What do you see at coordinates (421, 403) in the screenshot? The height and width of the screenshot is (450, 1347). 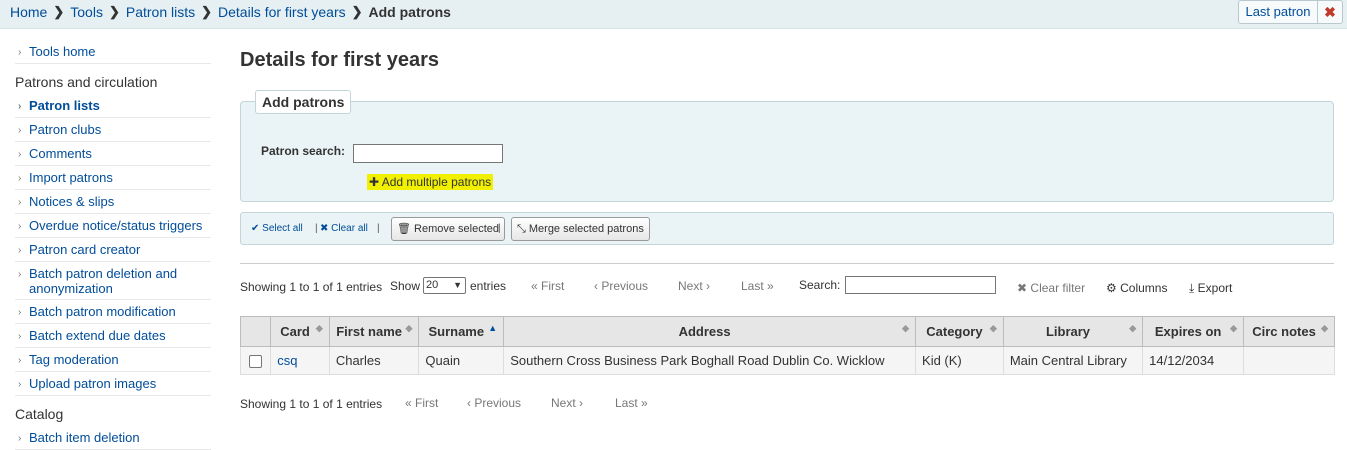 I see `pager-first-bottom: « First` at bounding box center [421, 403].